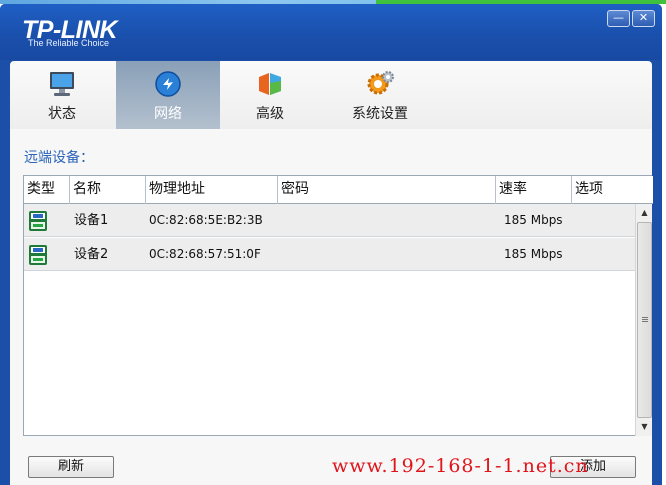 The width and height of the screenshot is (666, 485). What do you see at coordinates (329, 254) in the screenshot?
I see `table-row: 设备2 0C:82:68:57:51:0F 185 Mbps` at bounding box center [329, 254].